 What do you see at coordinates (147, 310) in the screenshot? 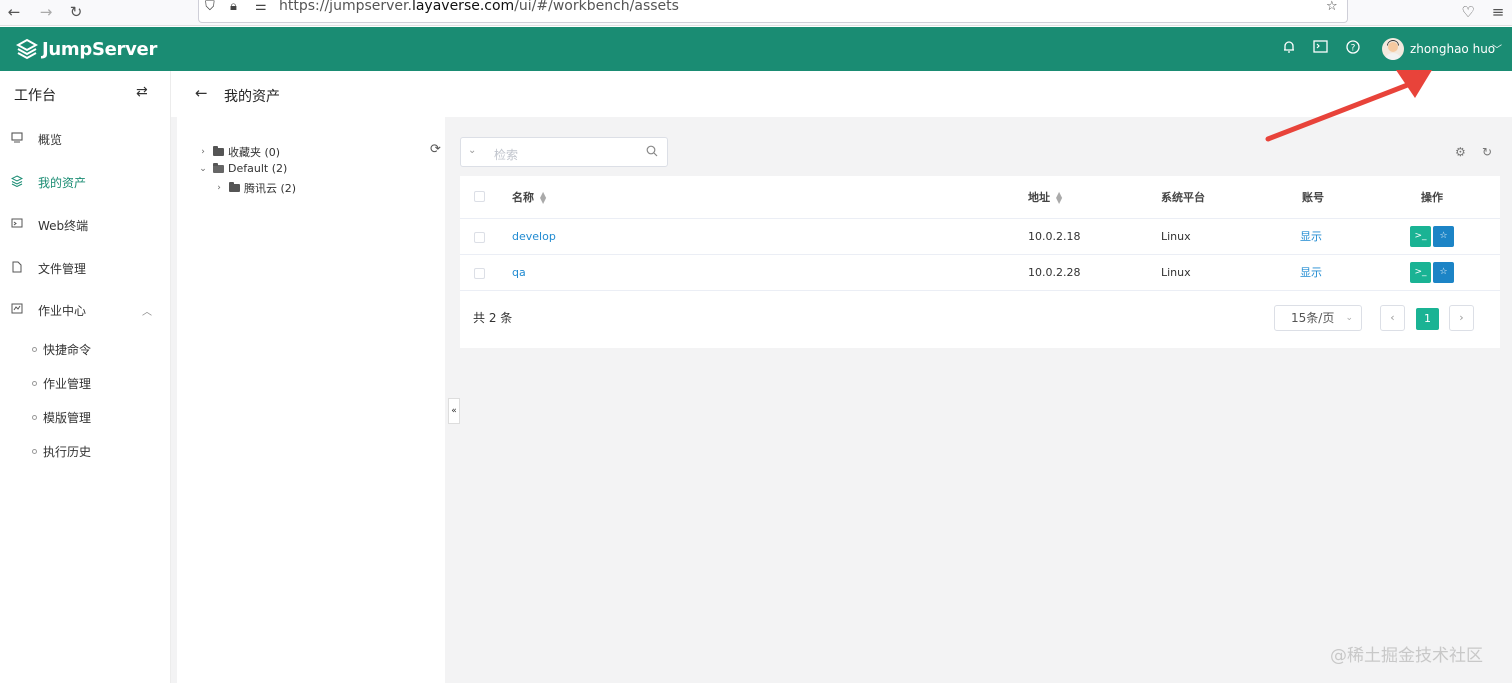
I see `chevron-up-icon: ︿` at bounding box center [147, 310].